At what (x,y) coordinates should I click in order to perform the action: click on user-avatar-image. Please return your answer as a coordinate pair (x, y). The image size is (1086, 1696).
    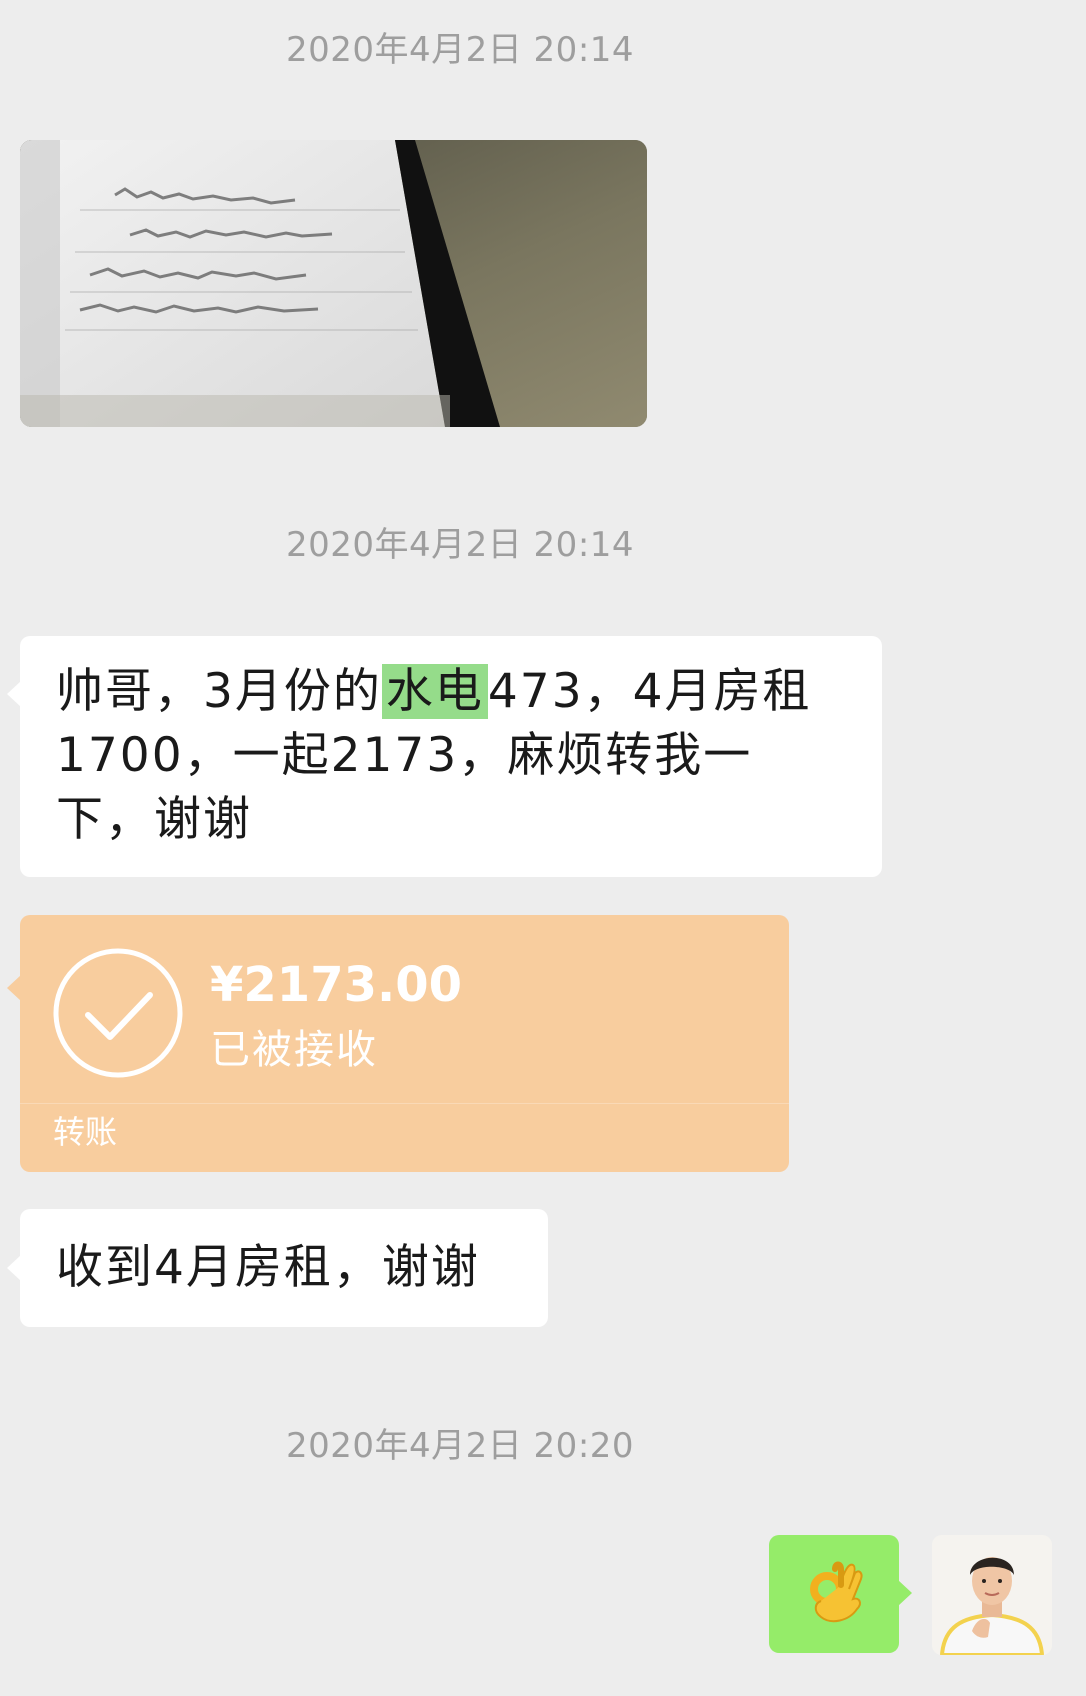
    Looking at the image, I should click on (992, 1595).